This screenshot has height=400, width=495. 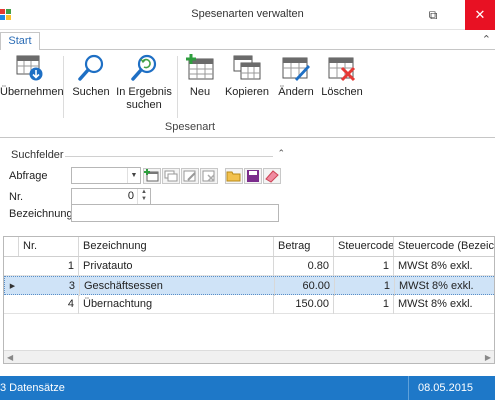 I want to click on kopieren-label: Kopieren, so click(x=247, y=92).